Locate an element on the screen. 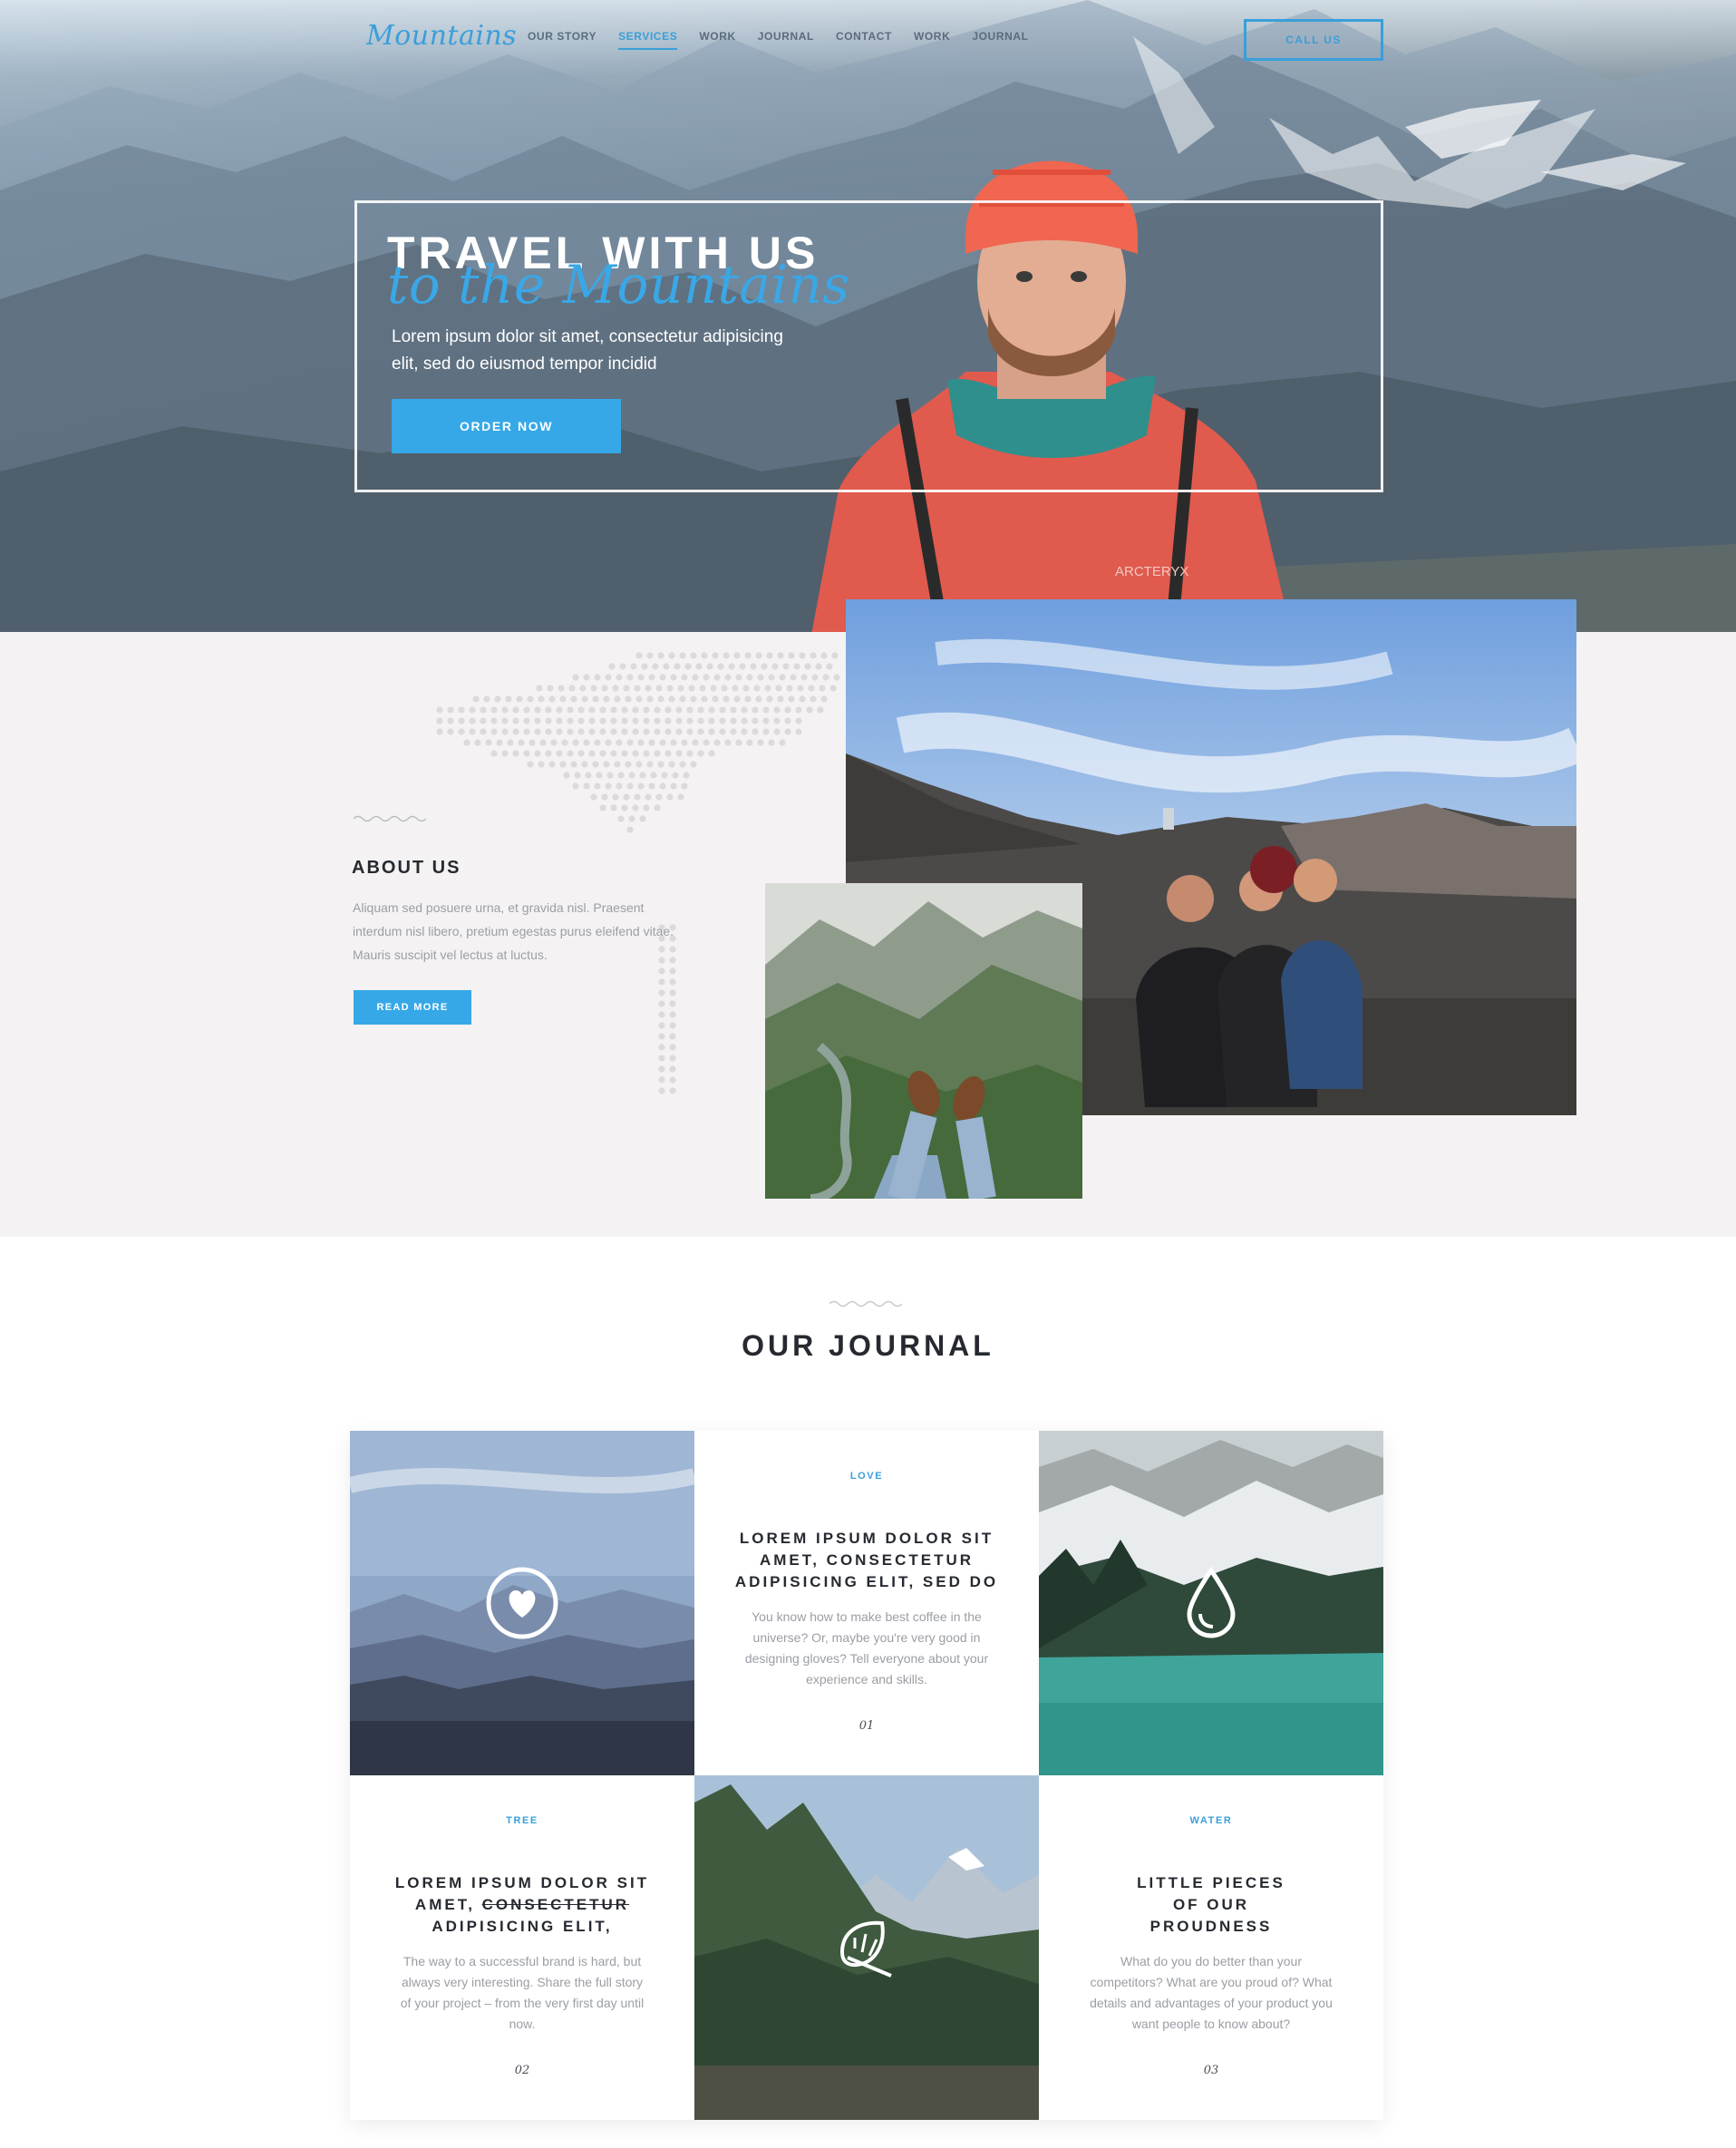 The image size is (1736, 2148). nav-item-journal: JOURNAL is located at coordinates (786, 40).